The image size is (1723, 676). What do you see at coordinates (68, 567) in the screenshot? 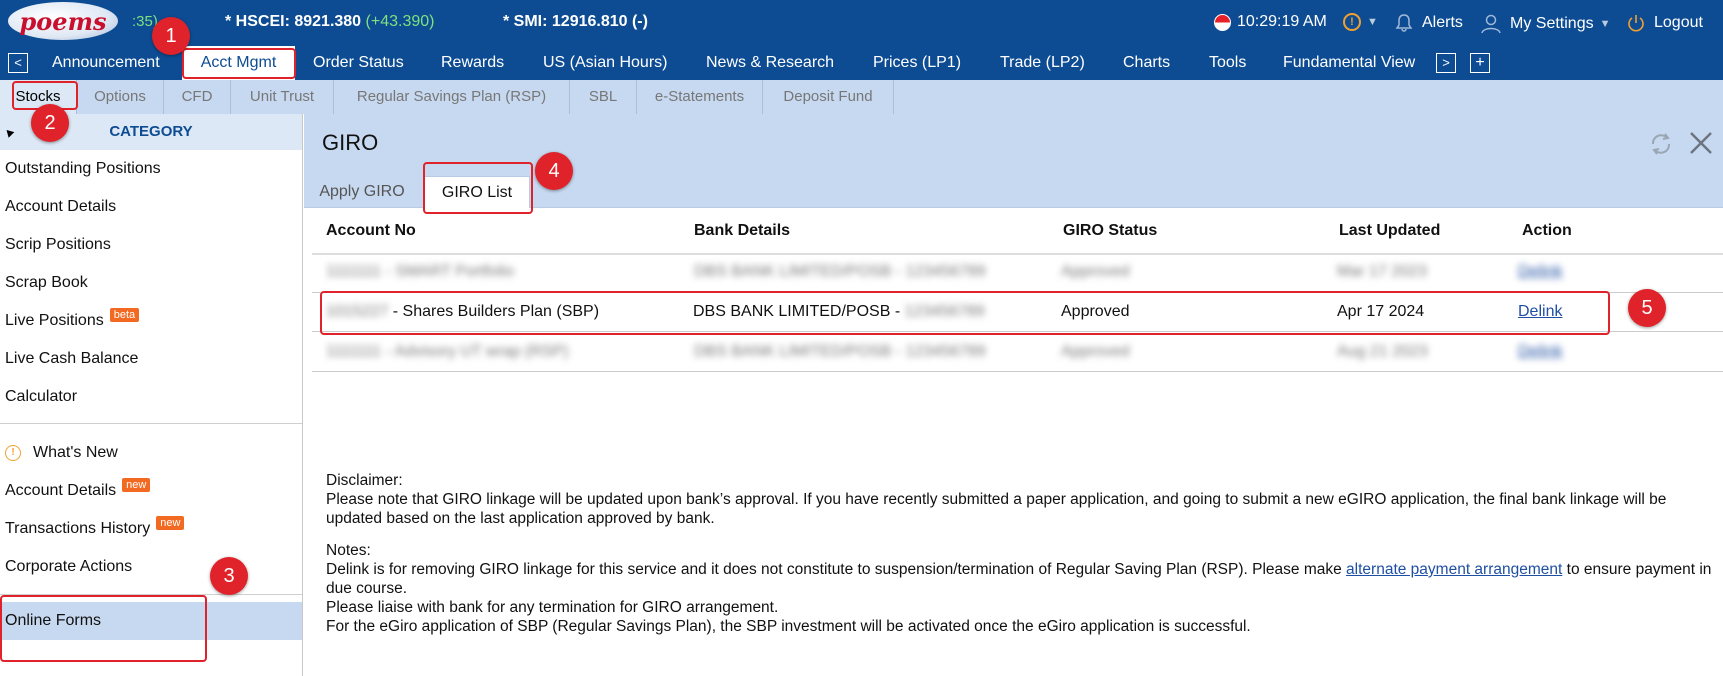
I see `sidebar-item-corporate-actions: Corporate Actions` at bounding box center [68, 567].